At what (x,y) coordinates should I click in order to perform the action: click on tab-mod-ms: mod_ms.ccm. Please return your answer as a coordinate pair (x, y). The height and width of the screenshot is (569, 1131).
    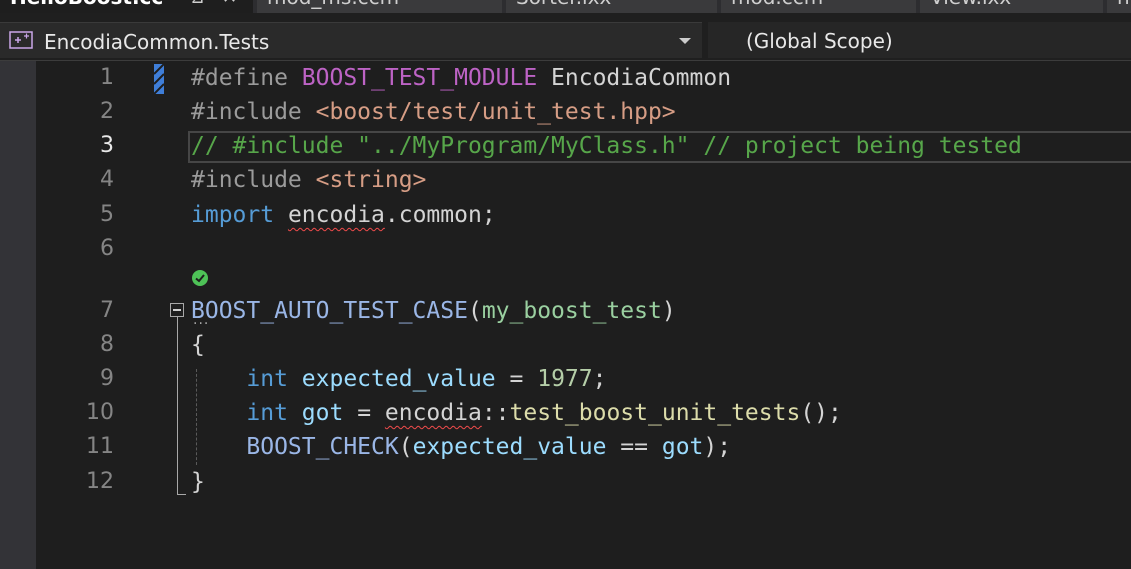
    Looking at the image, I should click on (379, 6).